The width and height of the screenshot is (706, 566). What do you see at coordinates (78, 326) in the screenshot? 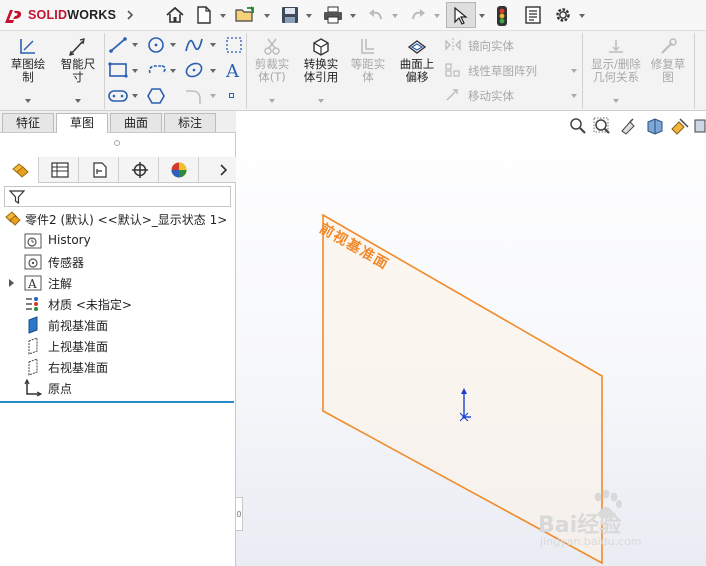
I see `tree-item-label: 前视基准面` at bounding box center [78, 326].